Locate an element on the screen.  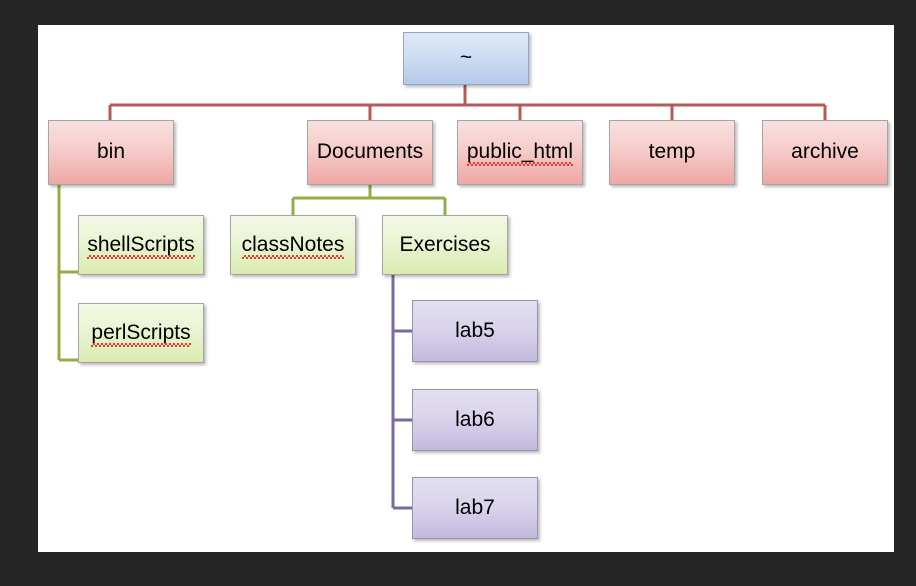
node-classnotes-label: classNotes is located at coordinates (293, 245).